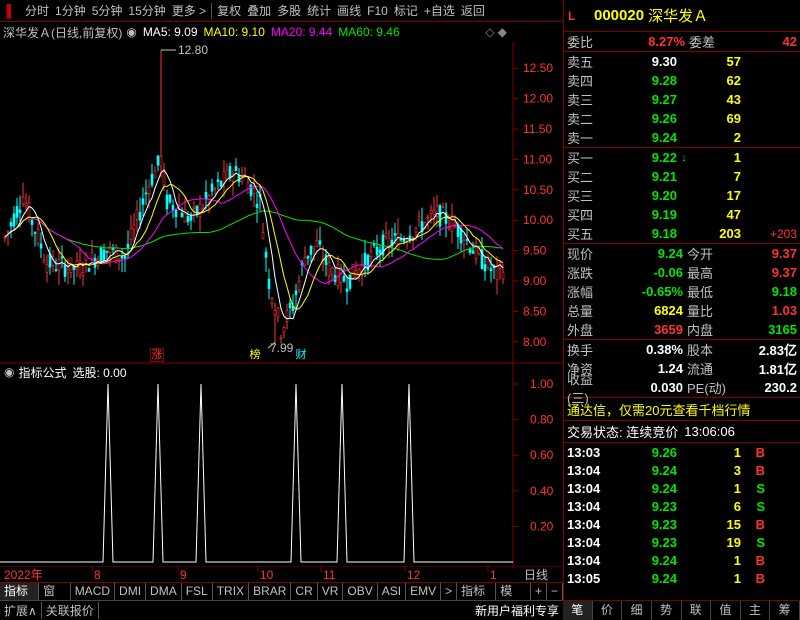 The image size is (800, 620). Describe the element at coordinates (7, 372) in the screenshot. I see `indicator-collapse-icon: ◉` at that location.